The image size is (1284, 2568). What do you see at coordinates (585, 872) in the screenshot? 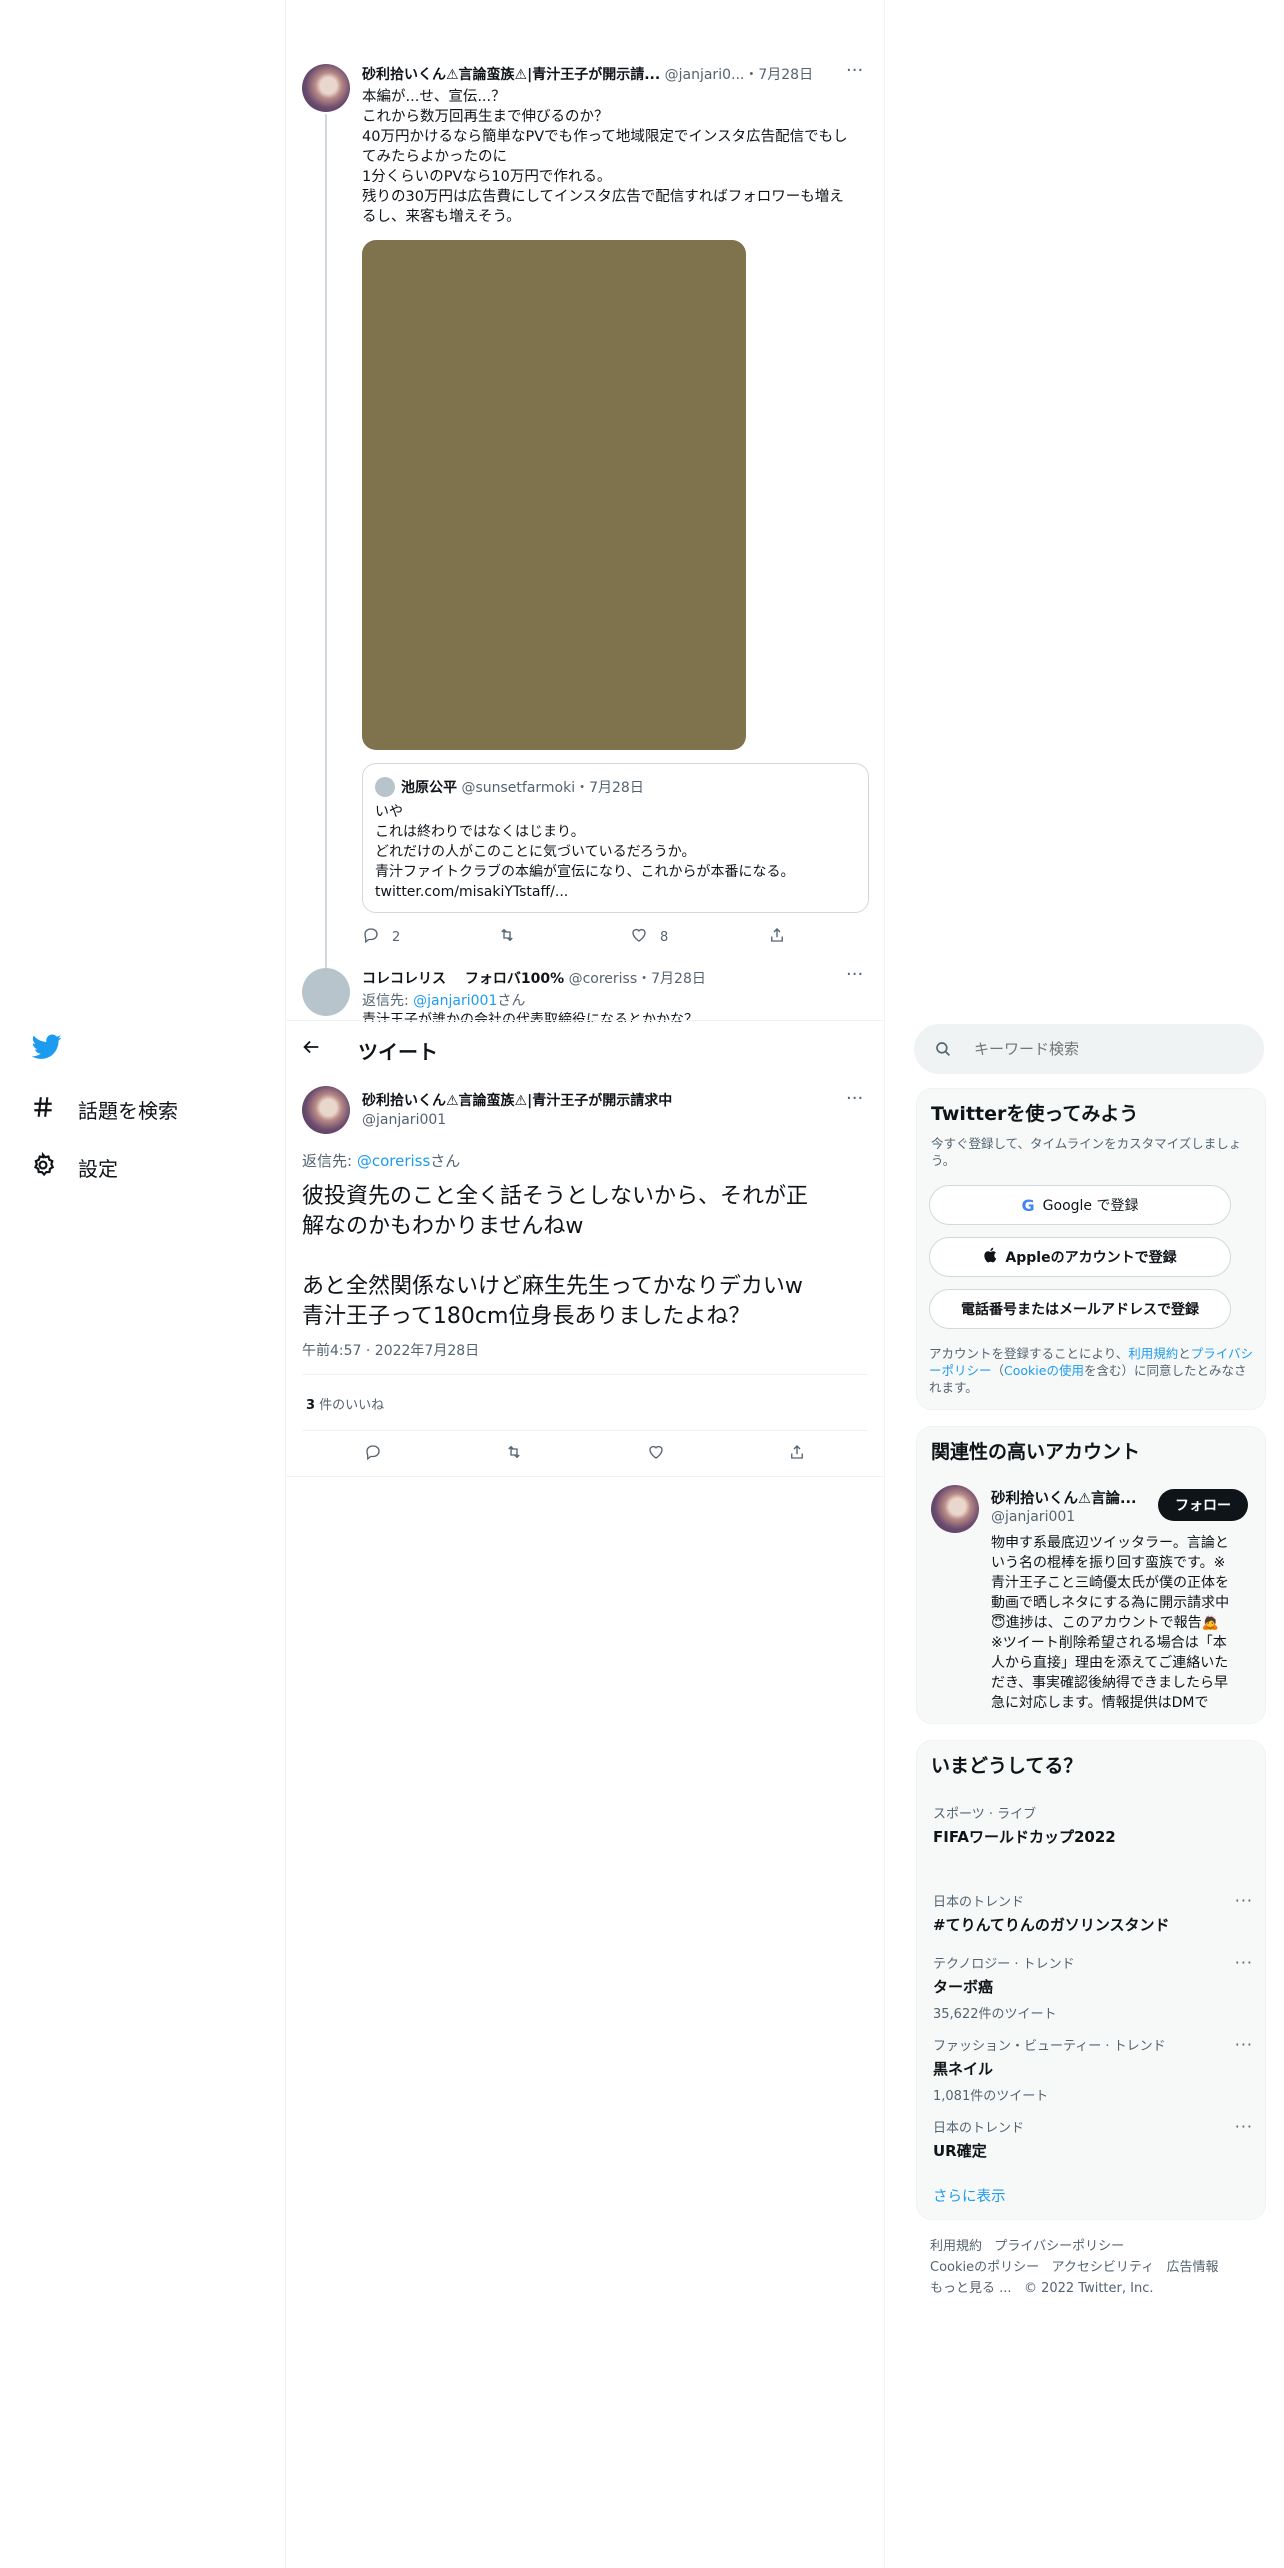
I see `quote-line: 青汁ファイトクラブの本編が宣伝になり、これからが本番になる。` at bounding box center [585, 872].